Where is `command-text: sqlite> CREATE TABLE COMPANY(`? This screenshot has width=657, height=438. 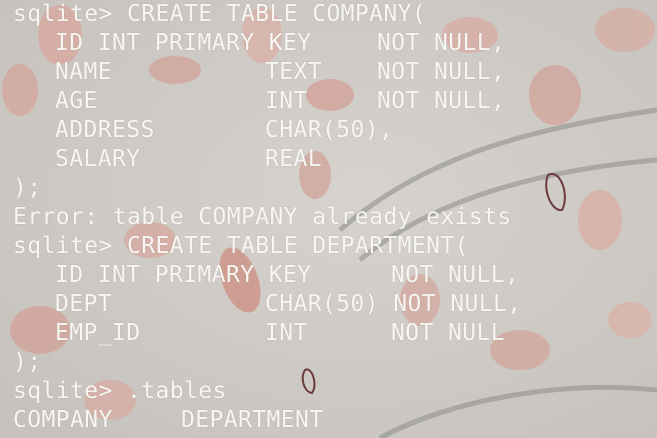
command-text: sqlite> CREATE TABLE COMPANY( is located at coordinates (220, 14).